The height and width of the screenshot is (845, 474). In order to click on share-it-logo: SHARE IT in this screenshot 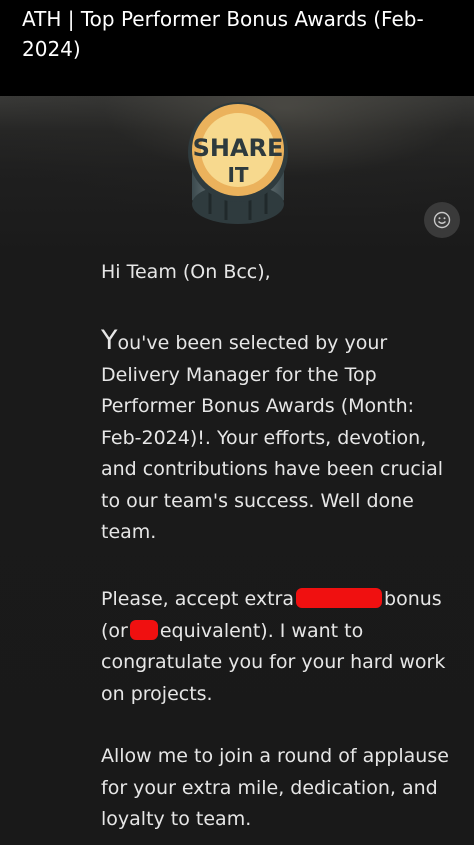, I will do `click(238, 163)`.